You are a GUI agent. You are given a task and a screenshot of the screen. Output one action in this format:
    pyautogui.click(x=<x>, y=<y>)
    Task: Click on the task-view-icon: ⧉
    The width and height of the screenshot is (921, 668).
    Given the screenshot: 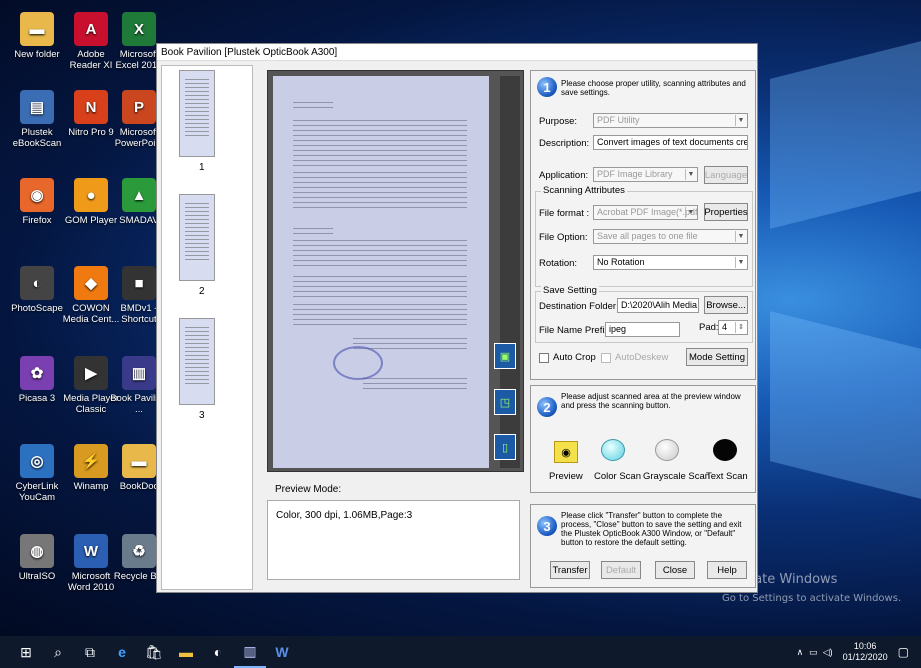 What is the action you would take?
    pyautogui.click(x=90, y=652)
    